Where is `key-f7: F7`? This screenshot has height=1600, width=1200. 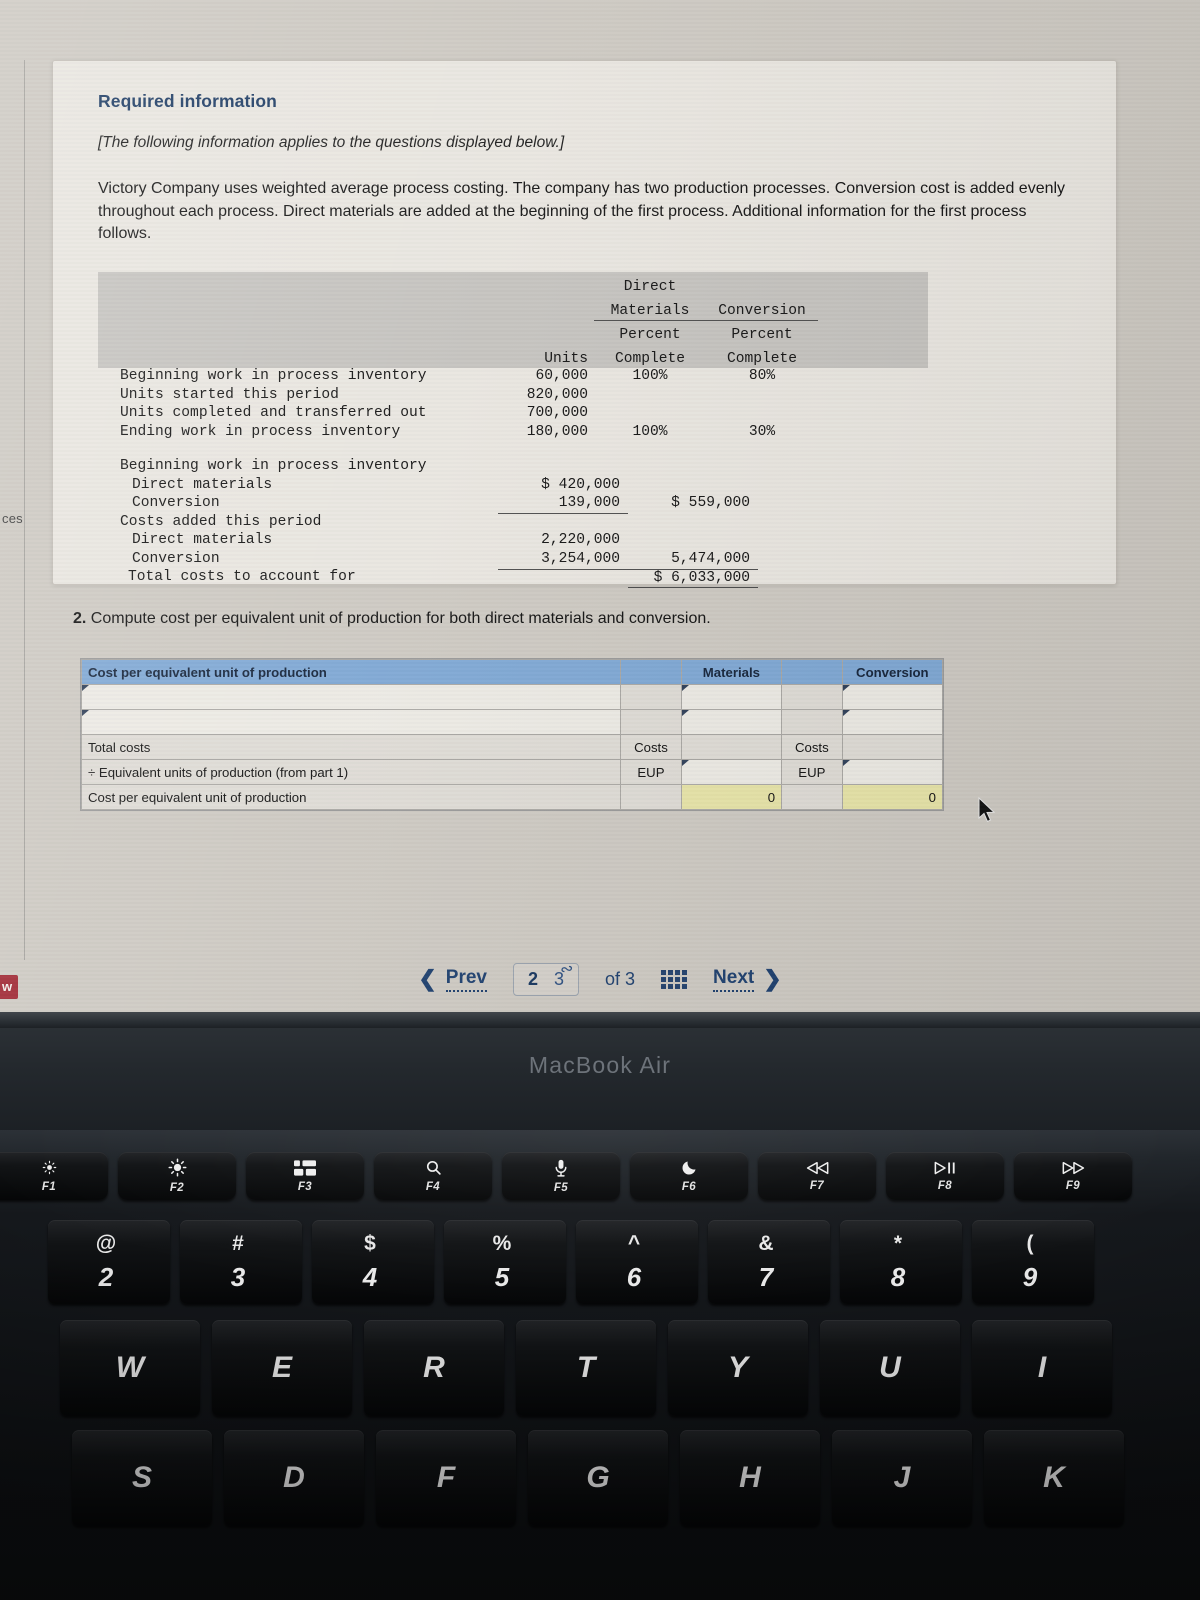 key-f7: F7 is located at coordinates (817, 1176).